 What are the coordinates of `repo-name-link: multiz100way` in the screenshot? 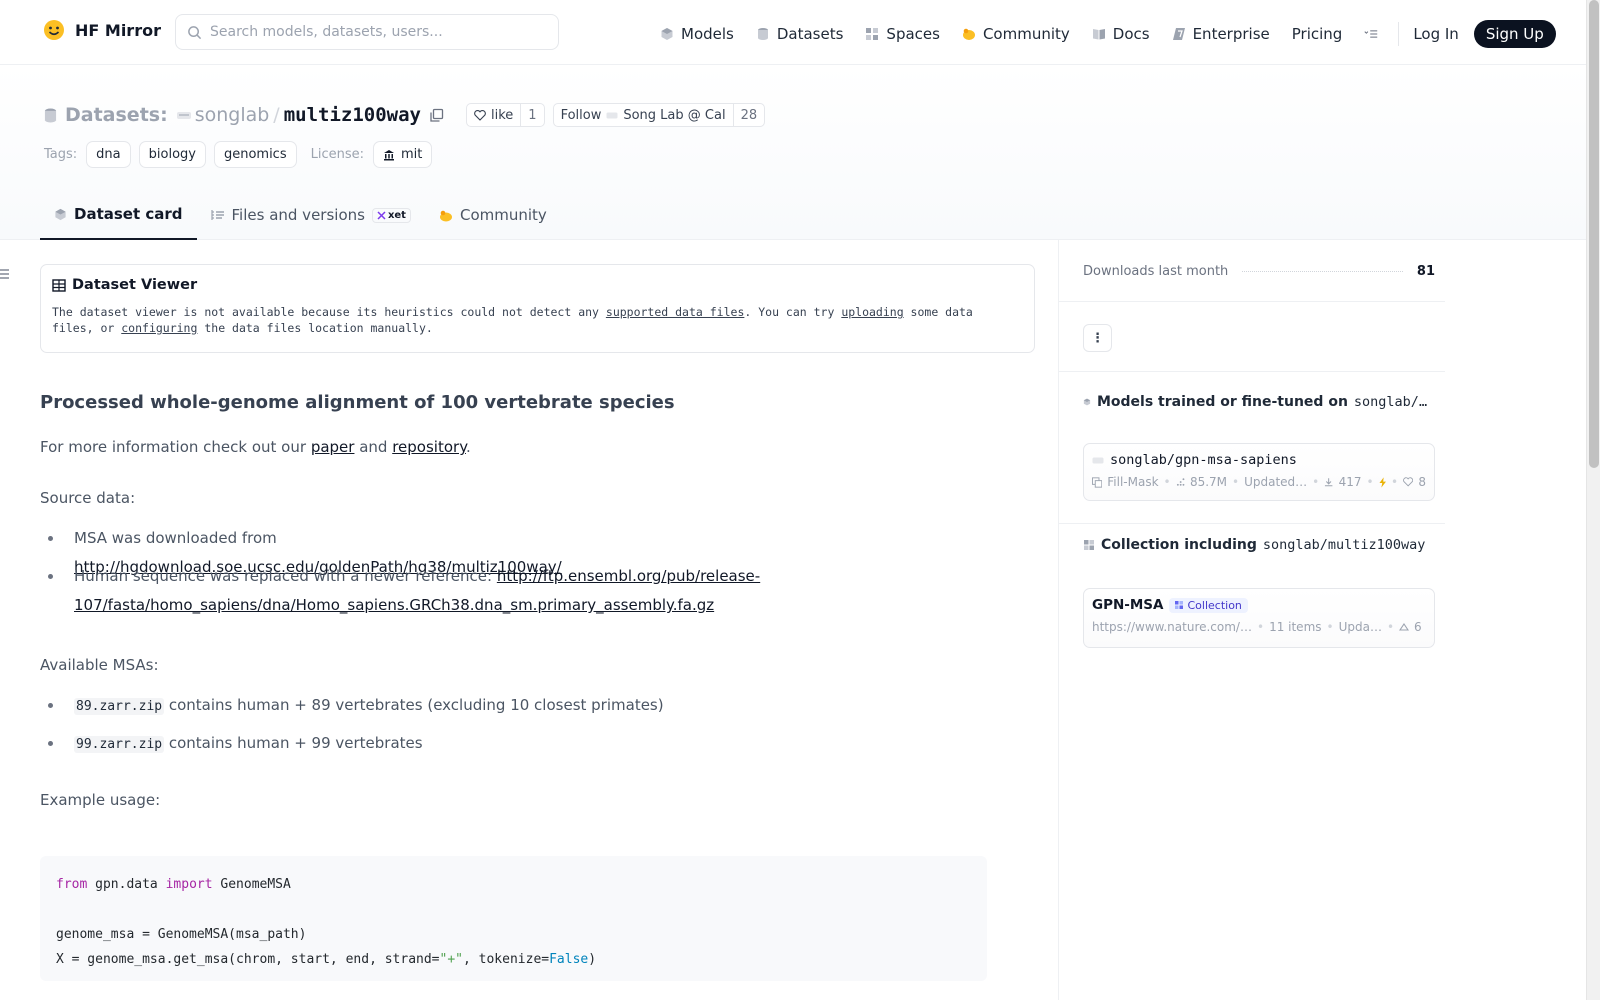 It's located at (352, 115).